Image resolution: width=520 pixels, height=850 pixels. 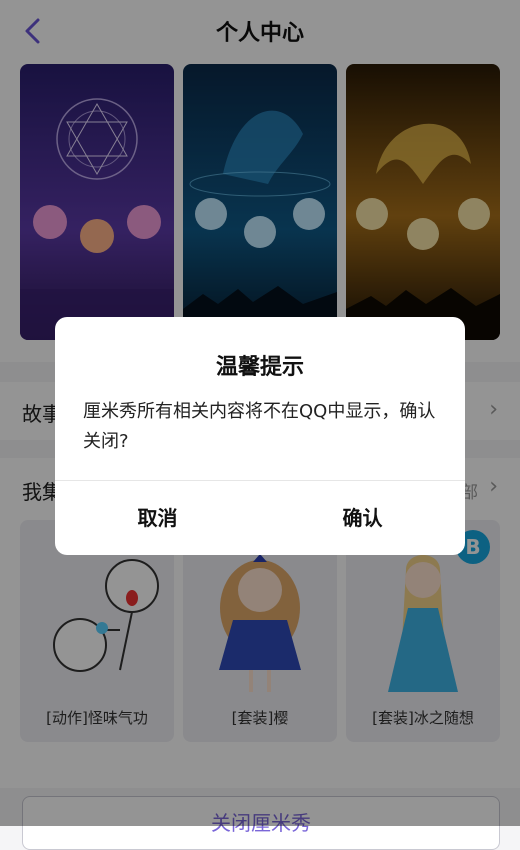 What do you see at coordinates (259, 367) in the screenshot?
I see `dialog-title: 温馨提示` at bounding box center [259, 367].